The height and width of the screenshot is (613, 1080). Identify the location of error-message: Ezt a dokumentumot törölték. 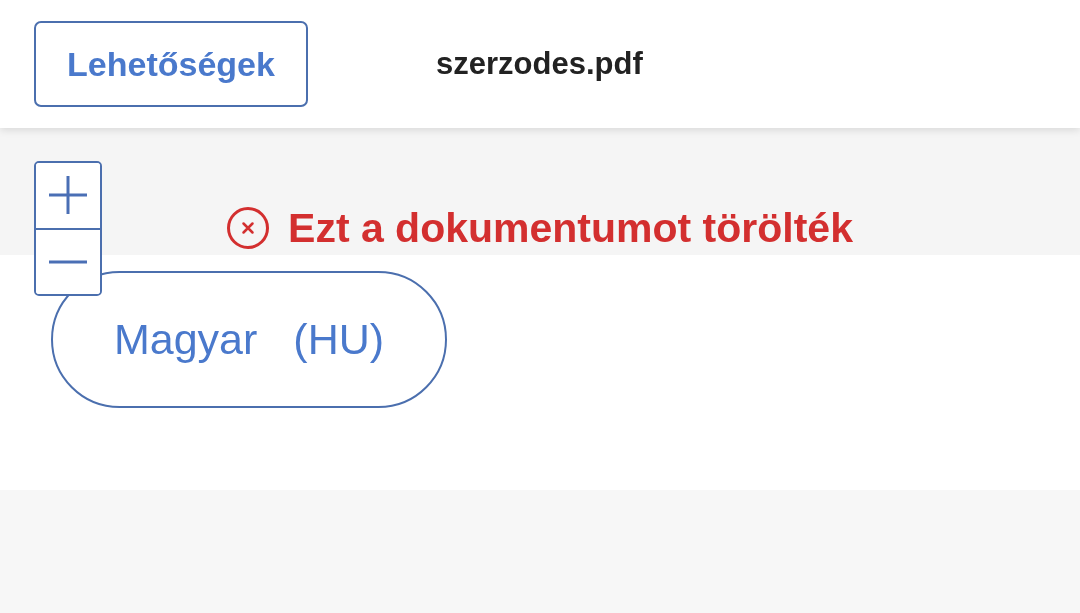
(570, 228).